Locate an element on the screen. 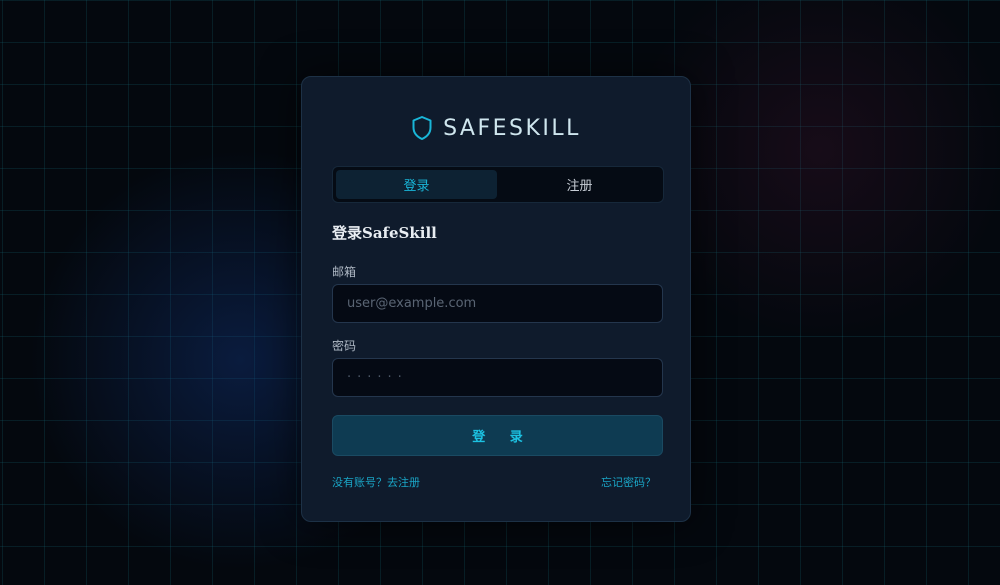 This screenshot has width=1000, height=585. register-link: 没有账号？去注册 is located at coordinates (376, 482).